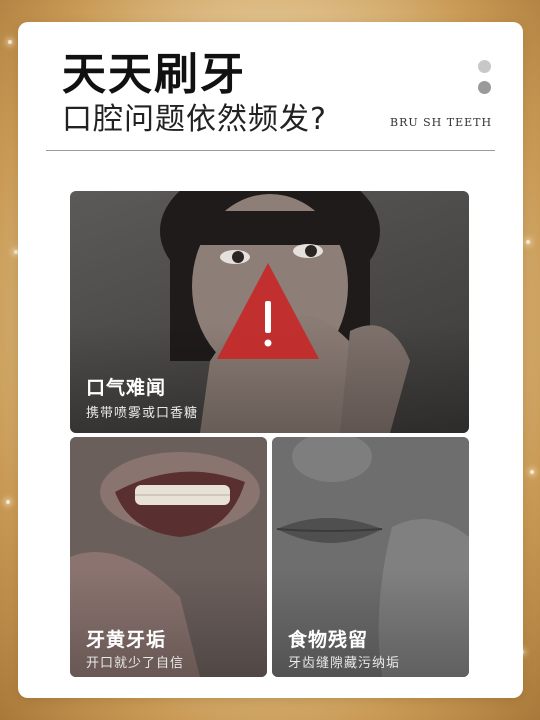 This screenshot has width=540, height=720. Describe the element at coordinates (484, 66) in the screenshot. I see `menu-dots-icon` at that location.